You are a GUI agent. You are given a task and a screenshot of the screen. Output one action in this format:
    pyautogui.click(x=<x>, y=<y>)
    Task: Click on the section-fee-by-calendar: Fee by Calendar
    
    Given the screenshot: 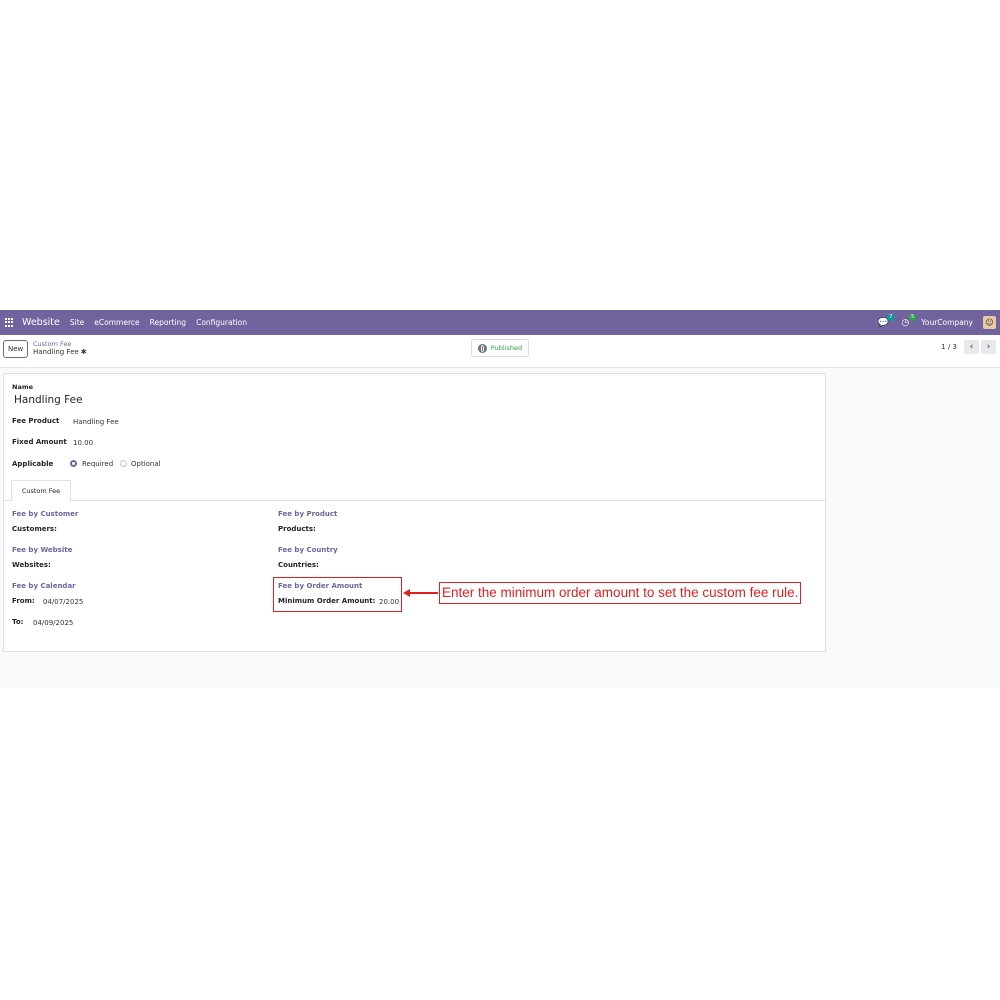 What is the action you would take?
    pyautogui.click(x=44, y=586)
    